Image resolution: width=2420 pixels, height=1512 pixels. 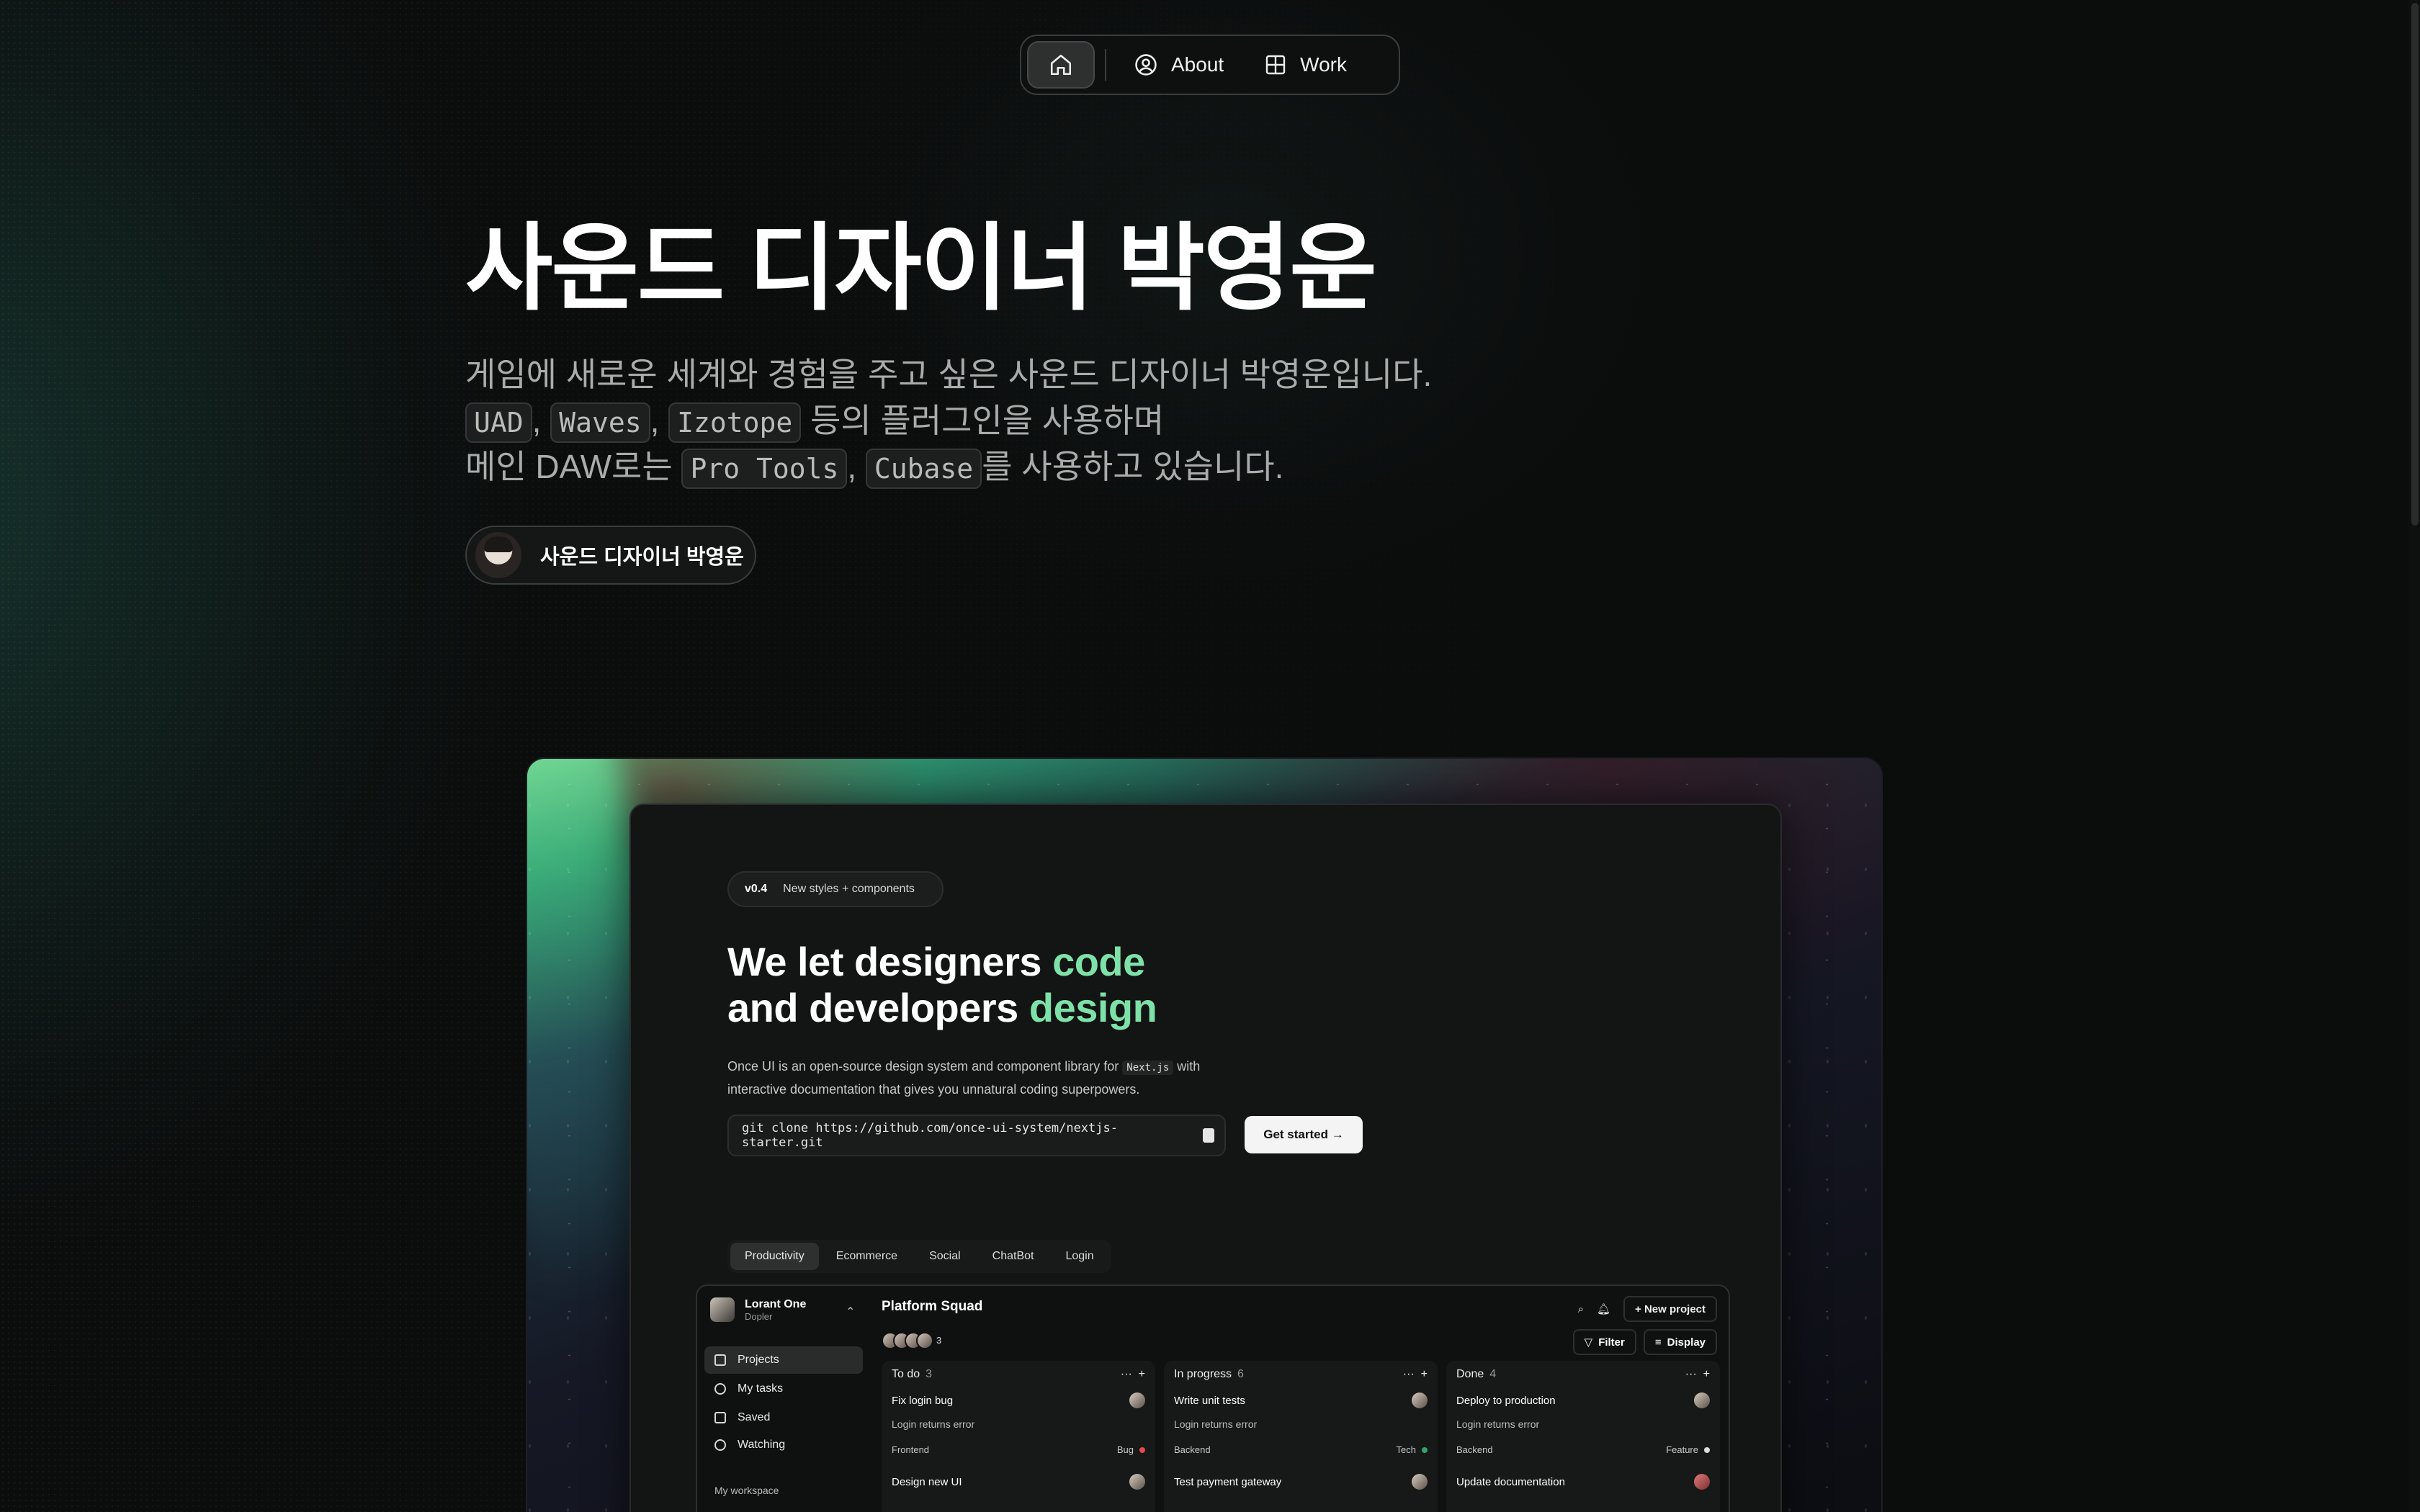 I want to click on tab-social: Social, so click(x=945, y=1256).